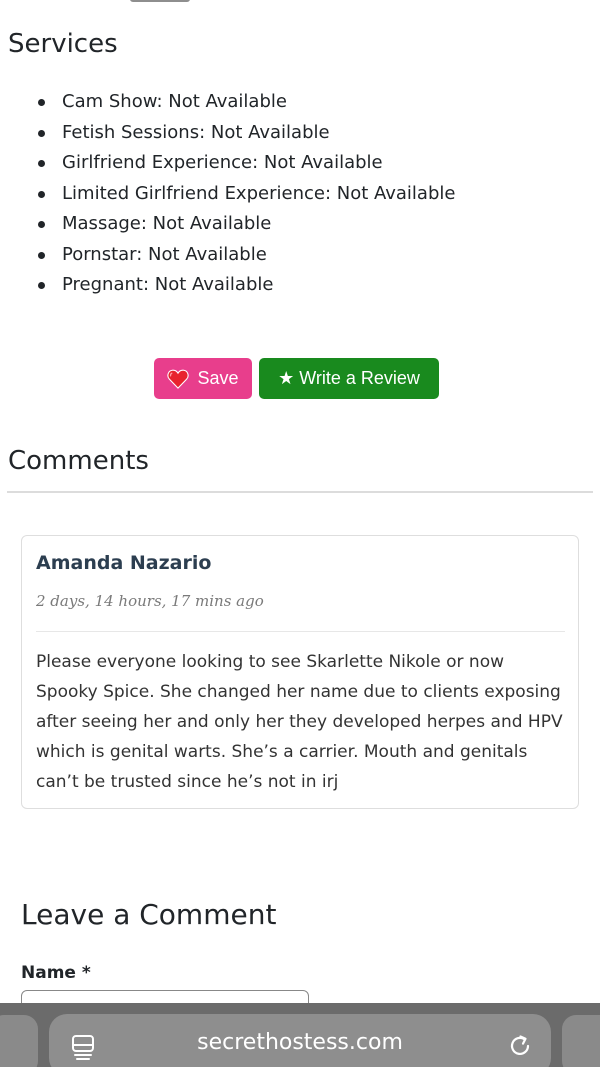 The height and width of the screenshot is (1067, 600). What do you see at coordinates (178, 379) in the screenshot?
I see `heart-icon` at bounding box center [178, 379].